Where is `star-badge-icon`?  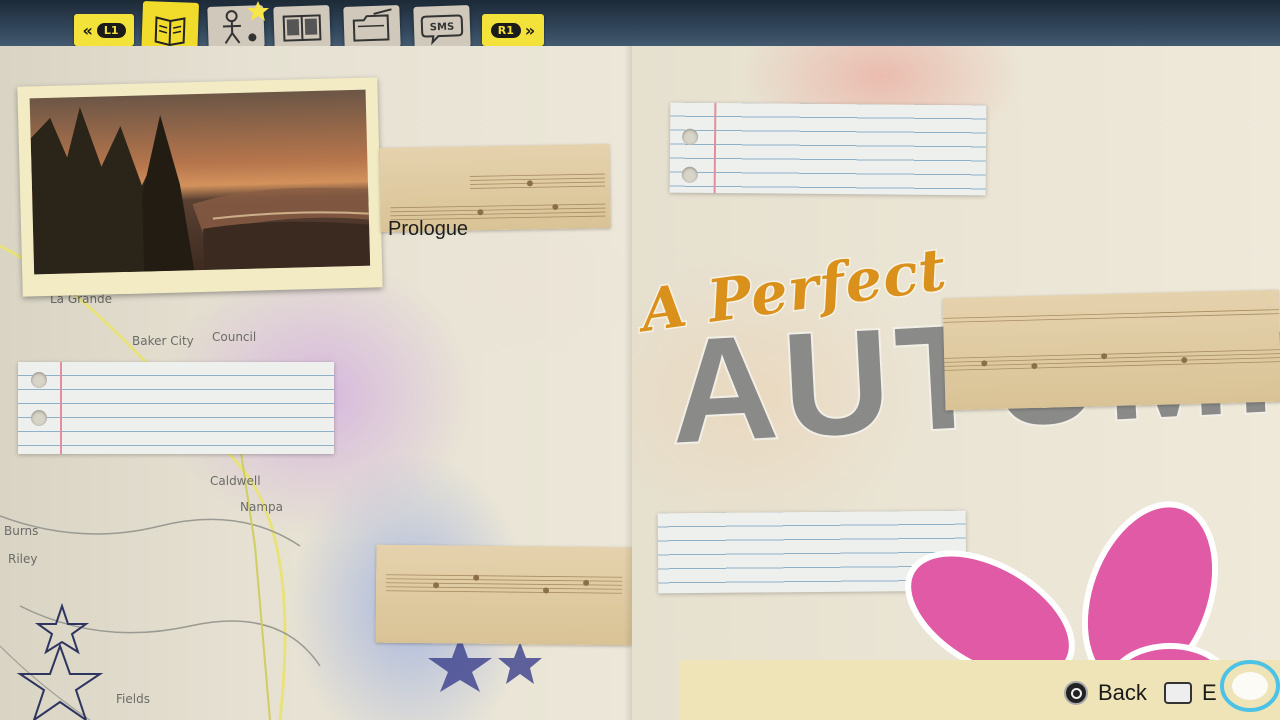 star-badge-icon is located at coordinates (258, 11).